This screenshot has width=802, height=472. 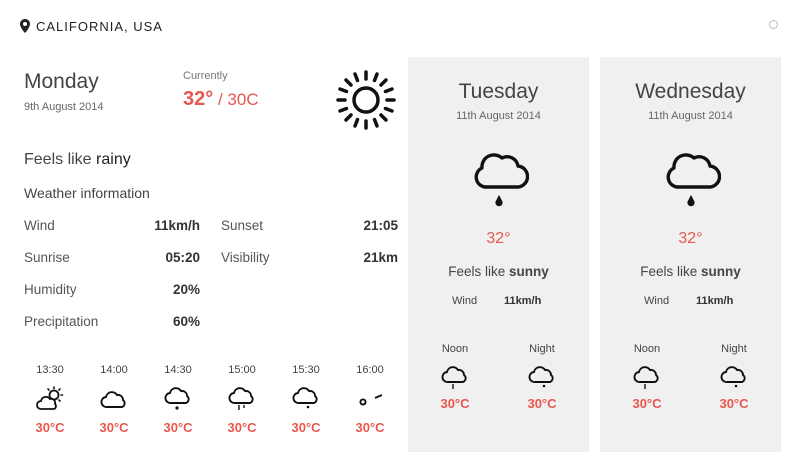 I want to click on forecast-day: Wednesday, so click(x=690, y=91).